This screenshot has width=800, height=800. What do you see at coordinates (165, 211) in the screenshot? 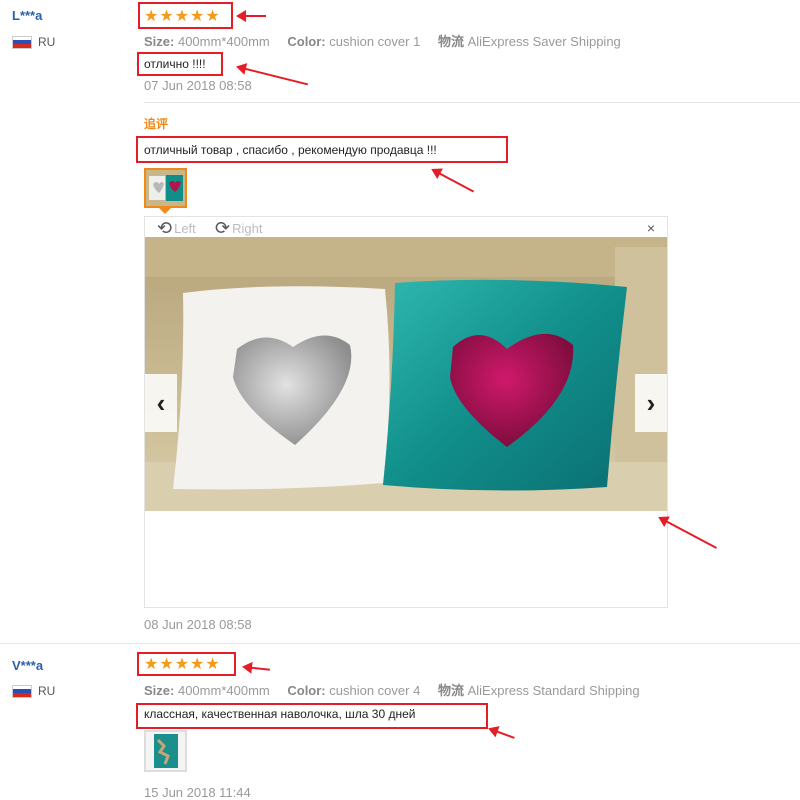
I see `thumbnail-pointer` at bounding box center [165, 211].